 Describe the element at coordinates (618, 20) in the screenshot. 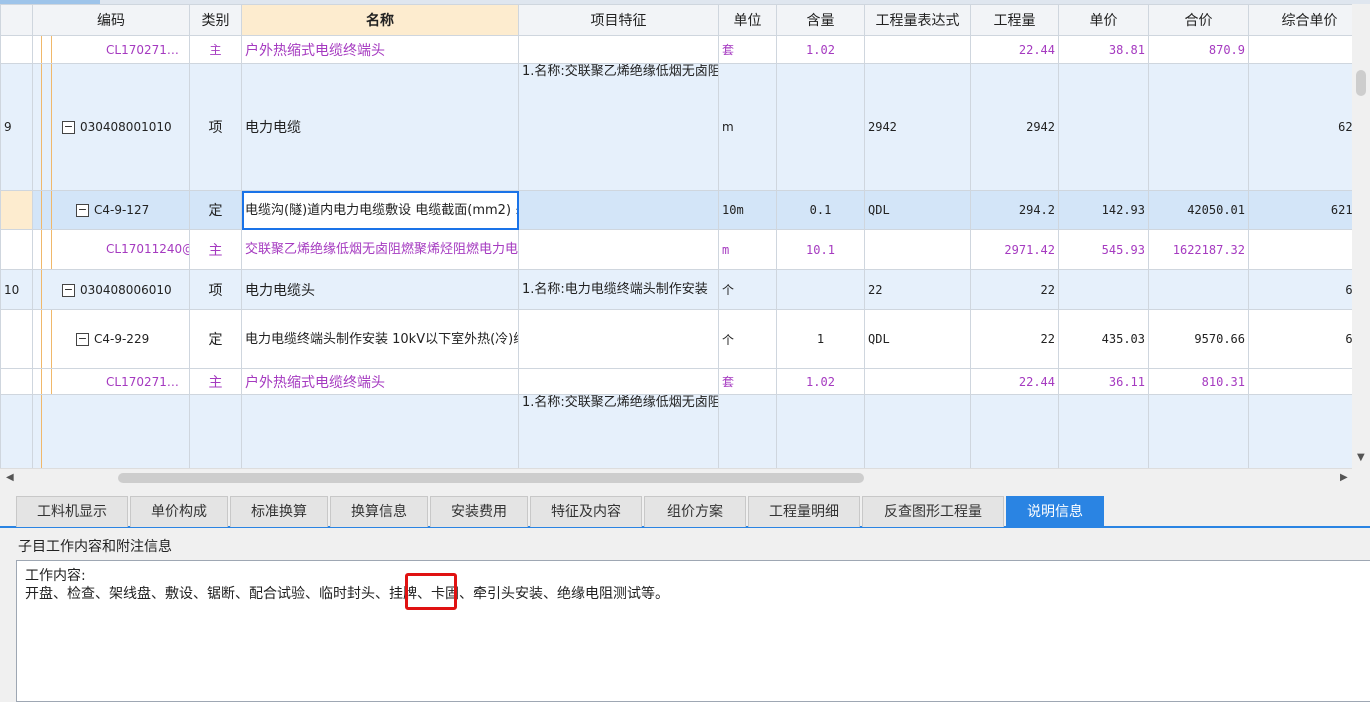

I see `col-header-feature: 项目特征` at that location.